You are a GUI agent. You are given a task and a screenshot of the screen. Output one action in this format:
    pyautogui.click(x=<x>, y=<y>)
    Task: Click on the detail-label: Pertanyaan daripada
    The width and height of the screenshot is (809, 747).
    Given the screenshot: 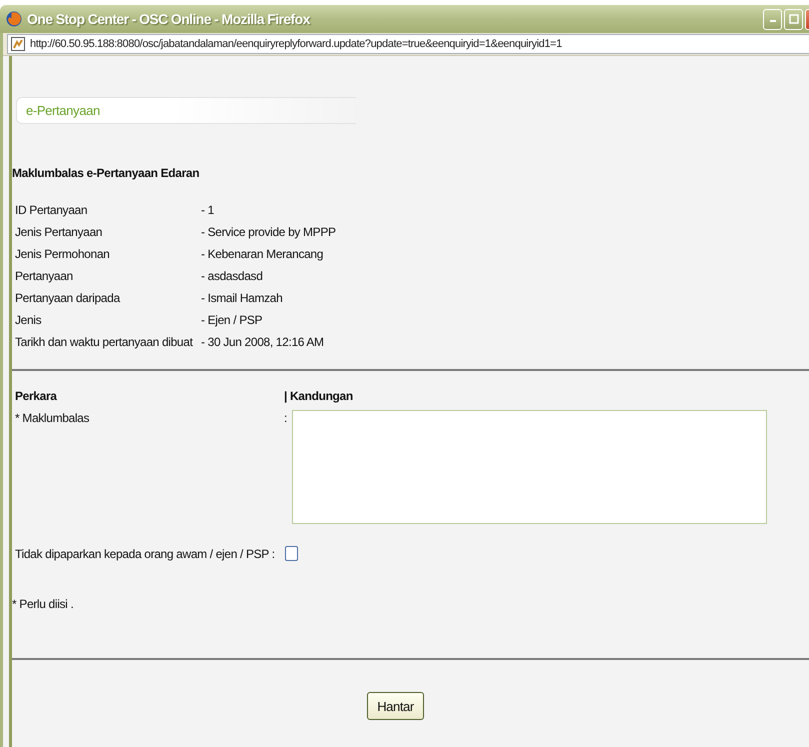 What is the action you would take?
    pyautogui.click(x=68, y=298)
    